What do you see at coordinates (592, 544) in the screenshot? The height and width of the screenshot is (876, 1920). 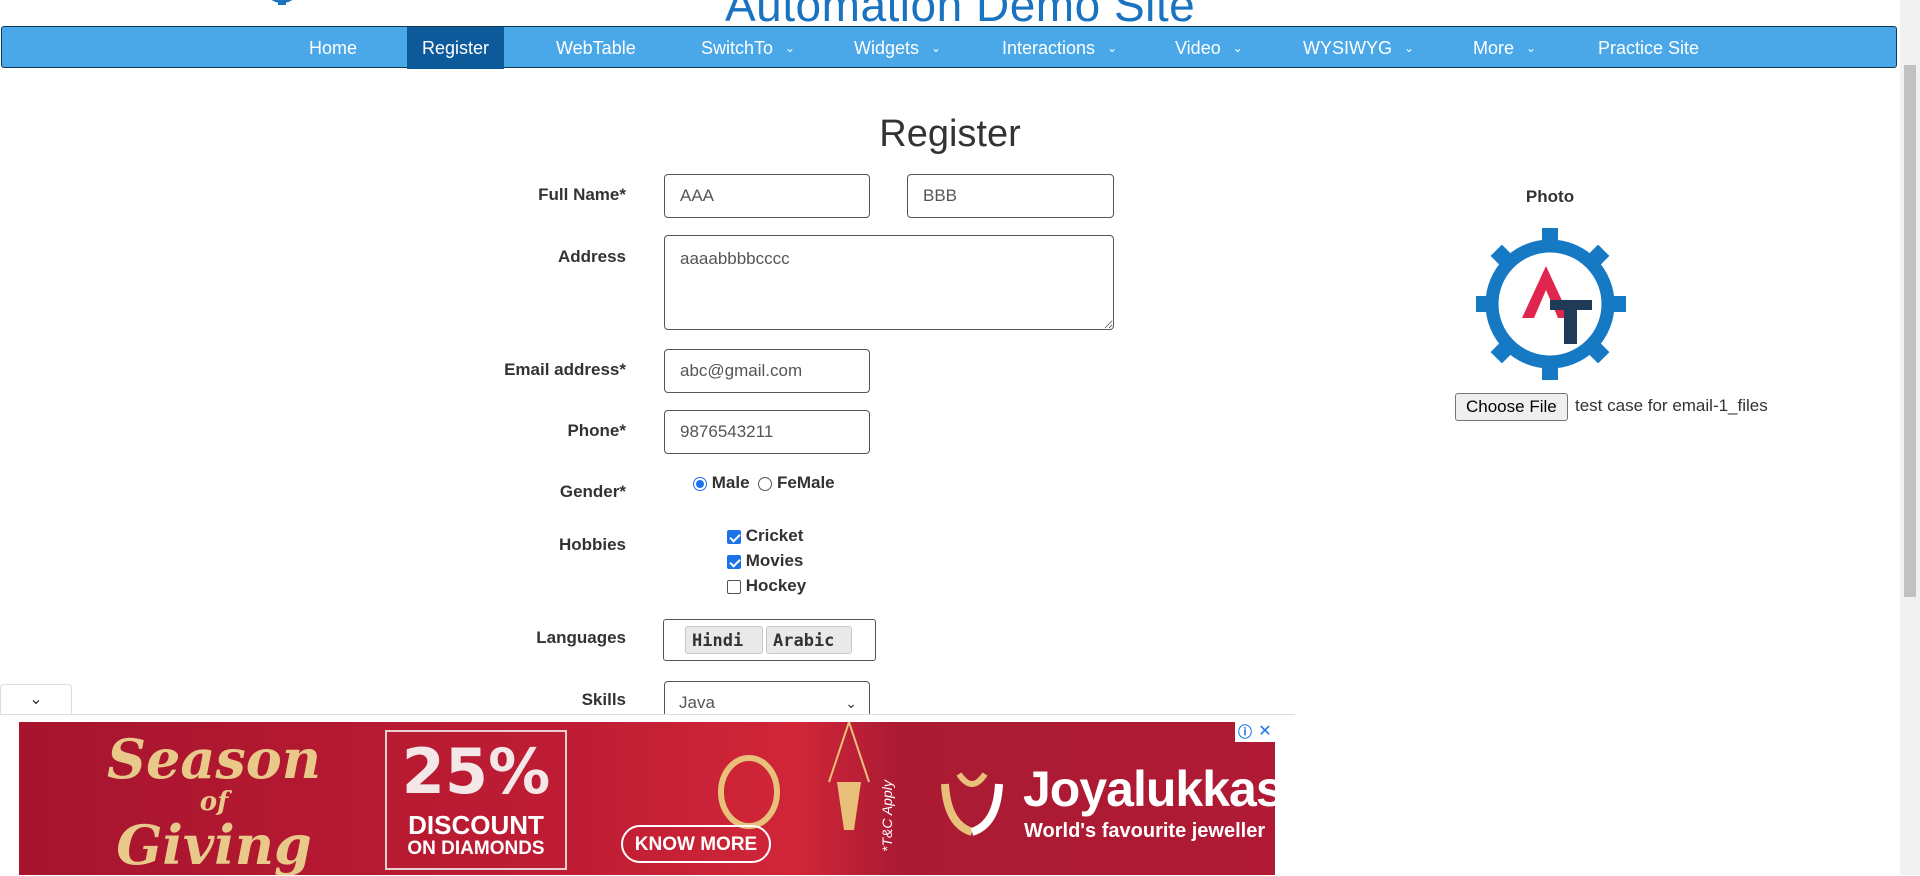 I see `hobbies-label: Hobbies` at bounding box center [592, 544].